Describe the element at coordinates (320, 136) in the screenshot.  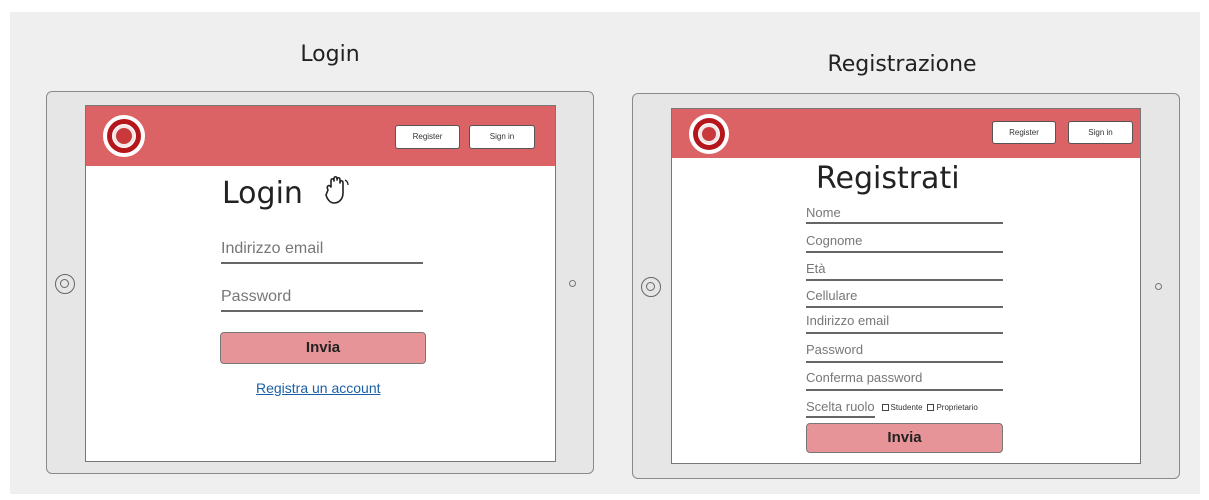
I see `login-header-bar: Register Sign in` at that location.